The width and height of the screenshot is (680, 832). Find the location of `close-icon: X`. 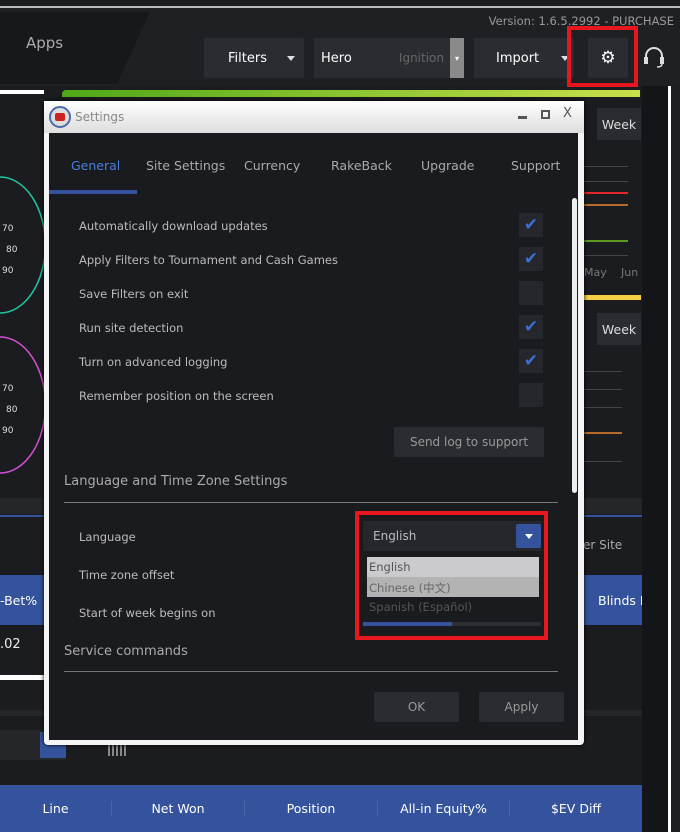

close-icon: X is located at coordinates (567, 113).